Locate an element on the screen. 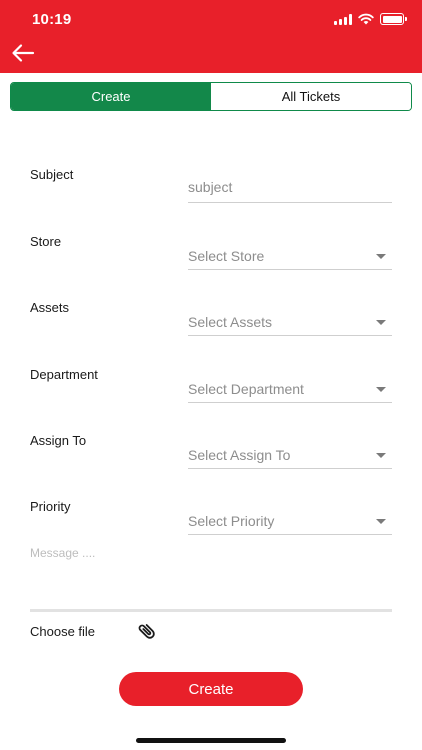 The height and width of the screenshot is (750, 422). back-arrow-icon is located at coordinates (23, 53).